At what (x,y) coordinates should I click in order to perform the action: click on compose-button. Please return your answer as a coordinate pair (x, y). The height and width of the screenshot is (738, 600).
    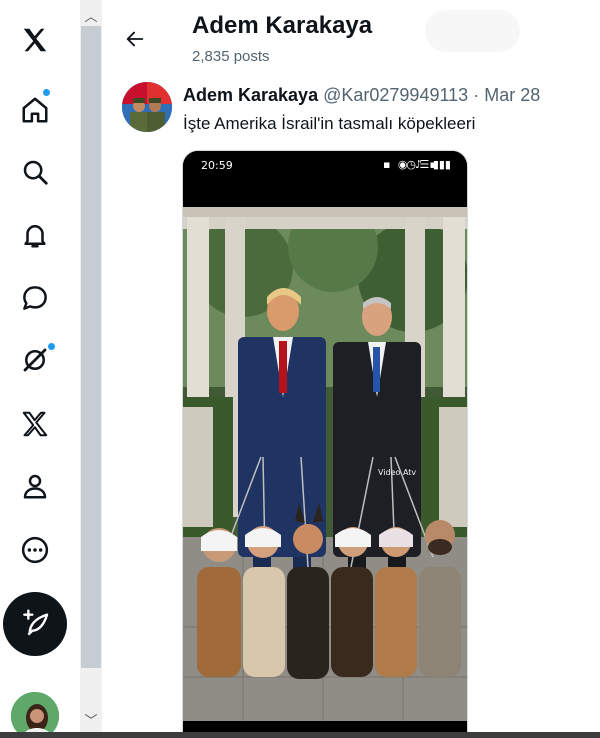
    Looking at the image, I should click on (35, 624).